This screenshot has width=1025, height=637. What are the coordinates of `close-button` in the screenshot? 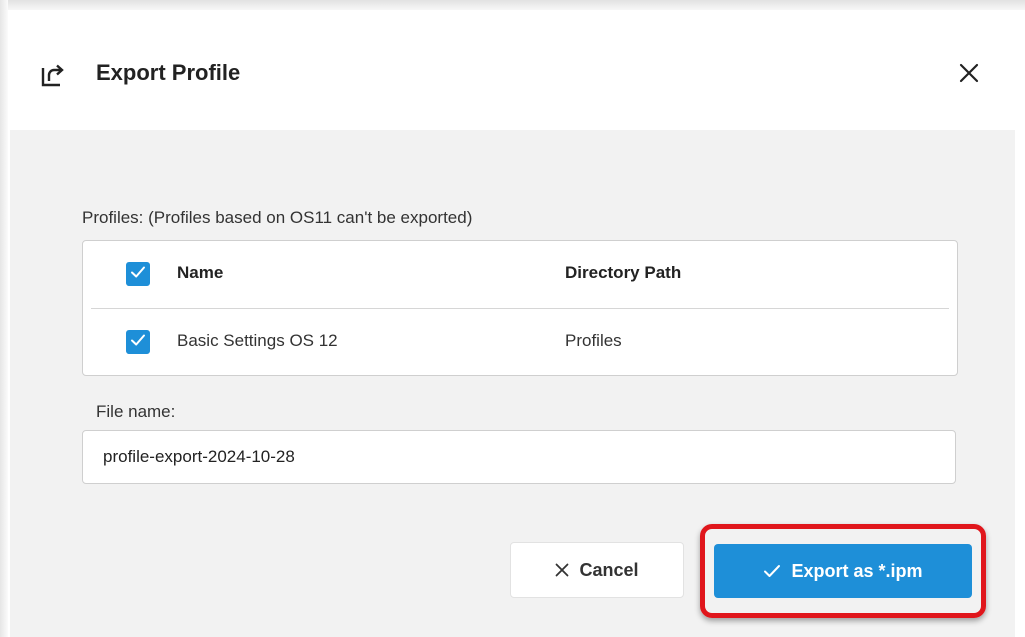 It's located at (969, 75).